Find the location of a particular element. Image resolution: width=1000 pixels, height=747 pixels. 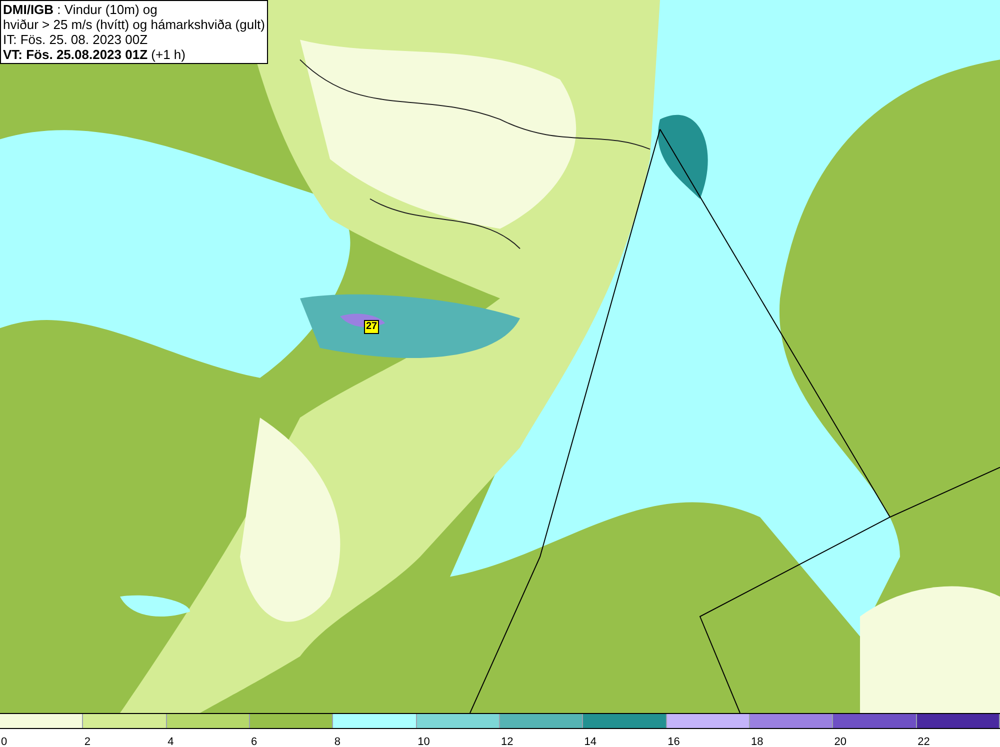

legend-label: 10 is located at coordinates (423, 741).